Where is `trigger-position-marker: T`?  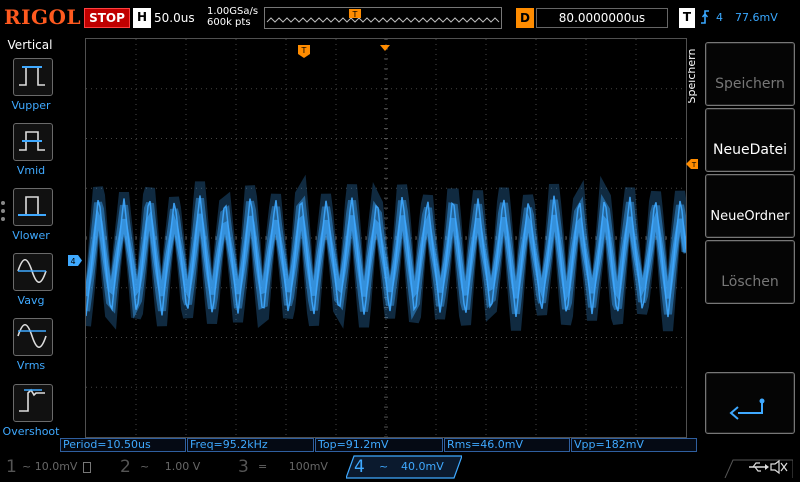 trigger-position-marker: T is located at coordinates (304, 50).